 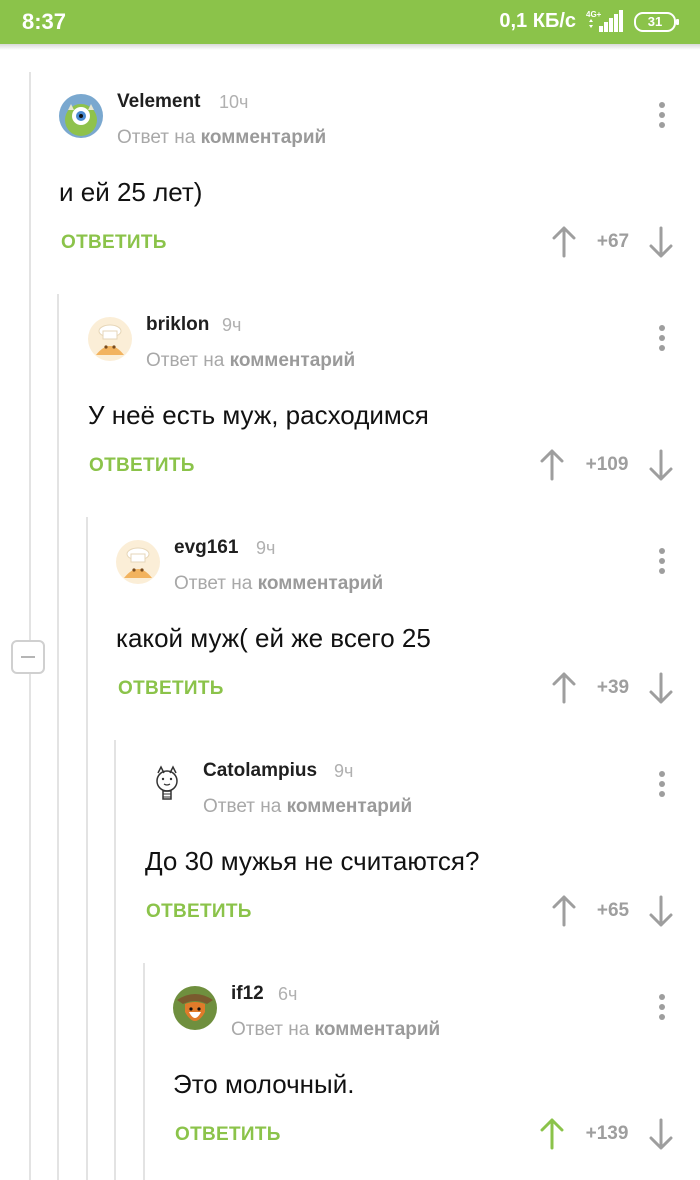 I want to click on comment-text: и ей 25 лет), so click(x=131, y=192).